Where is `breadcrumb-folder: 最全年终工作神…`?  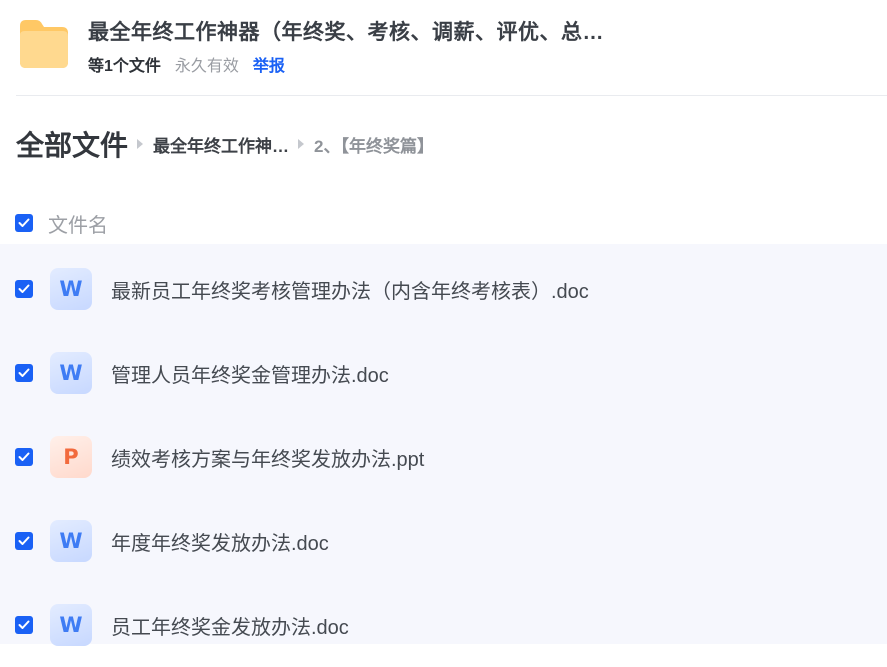
breadcrumb-folder: 最全年终工作神… is located at coordinates (221, 144).